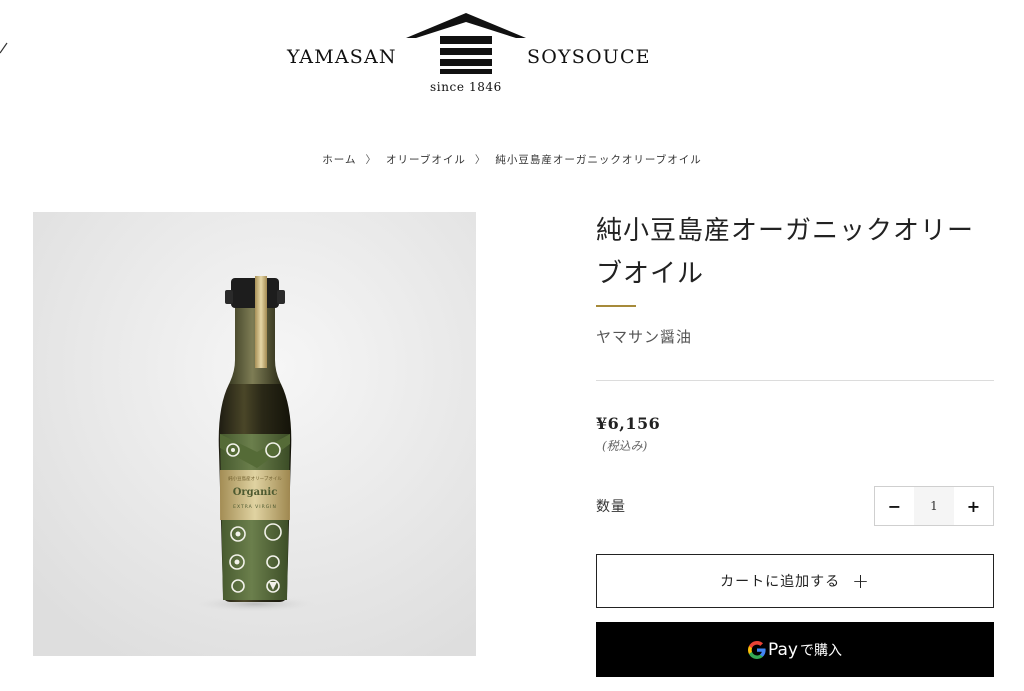  I want to click on logo-since: since 1846, so click(466, 87).